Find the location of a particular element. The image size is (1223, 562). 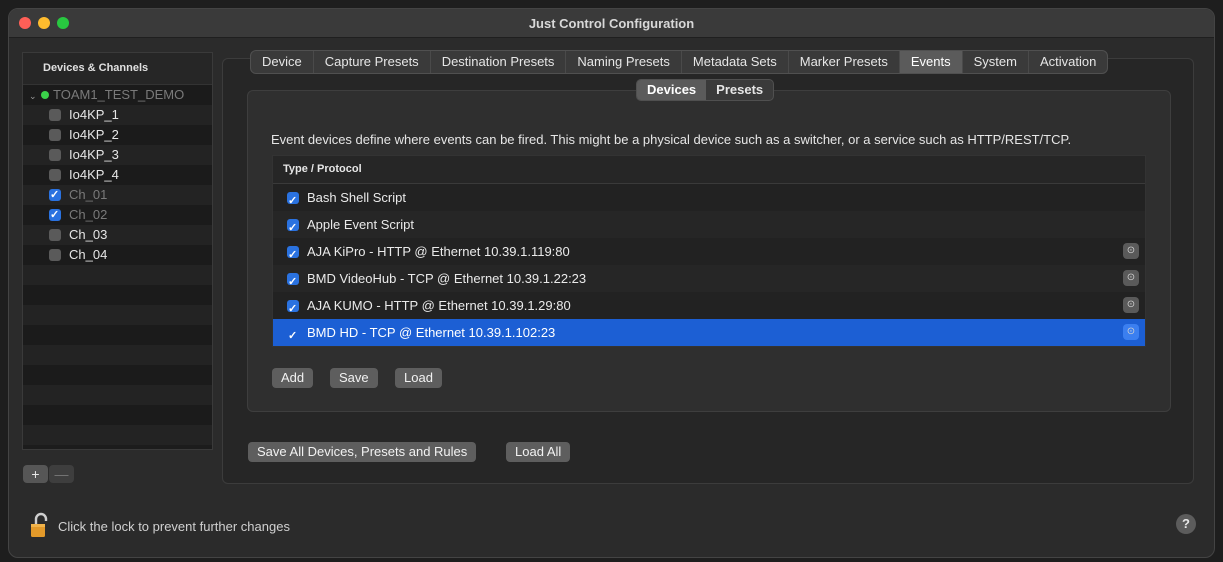

add-device-button: + is located at coordinates (35, 474).